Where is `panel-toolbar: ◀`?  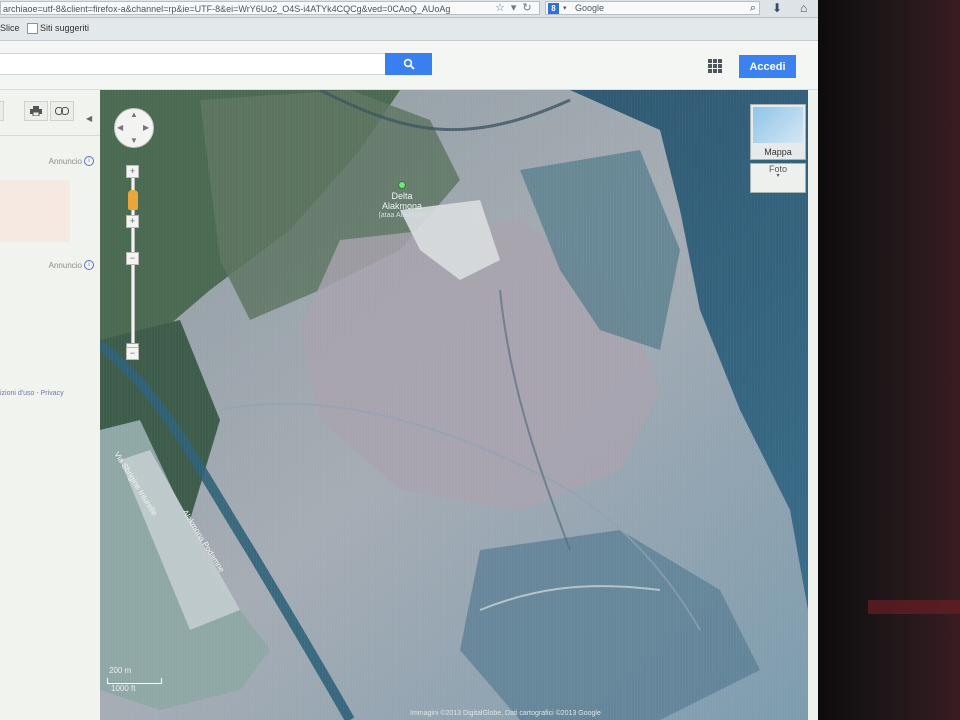
panel-toolbar: ◀ is located at coordinates (50, 111).